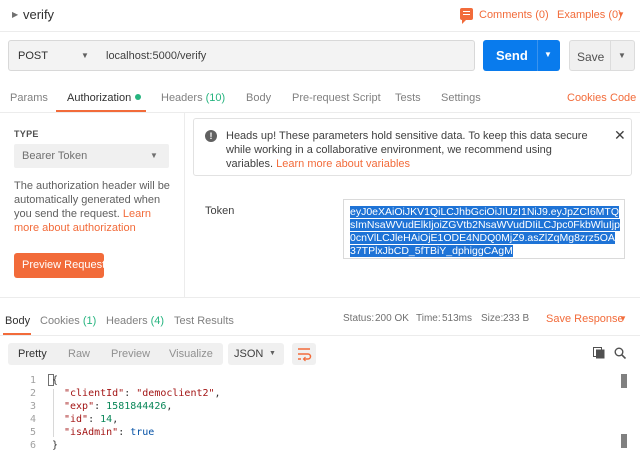 Image resolution: width=640 pixels, height=465 pixels. I want to click on save-response-button: Save Response, so click(585, 319).